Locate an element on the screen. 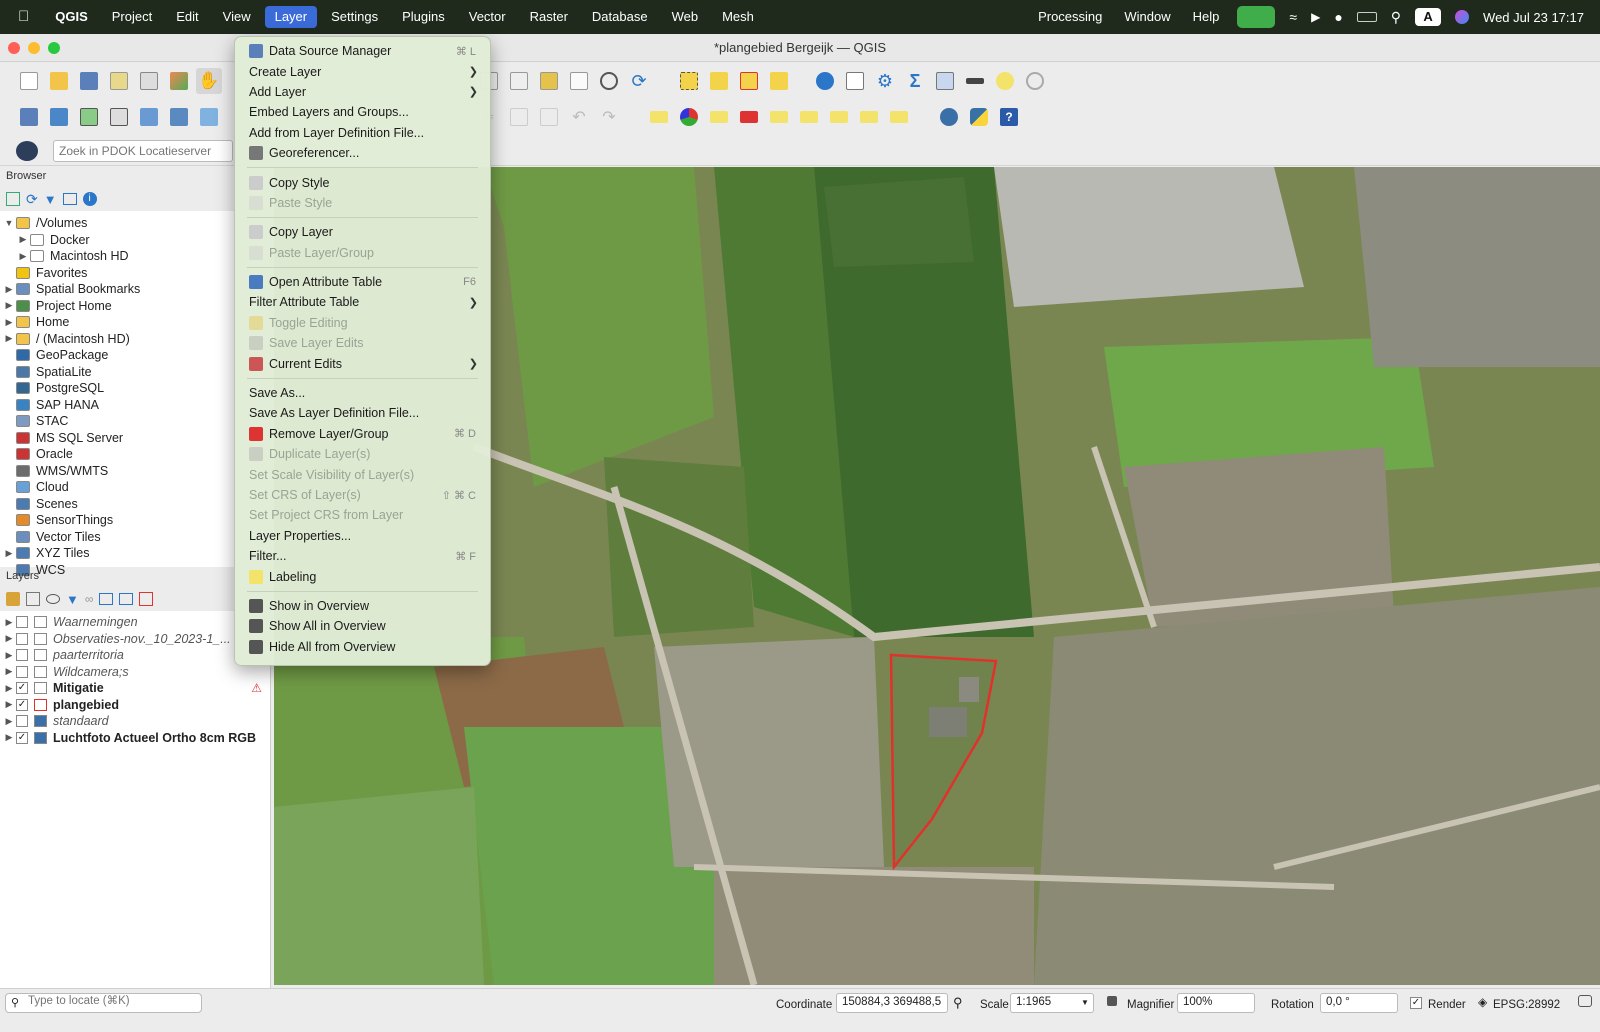  show-labels-button is located at coordinates (779, 117).